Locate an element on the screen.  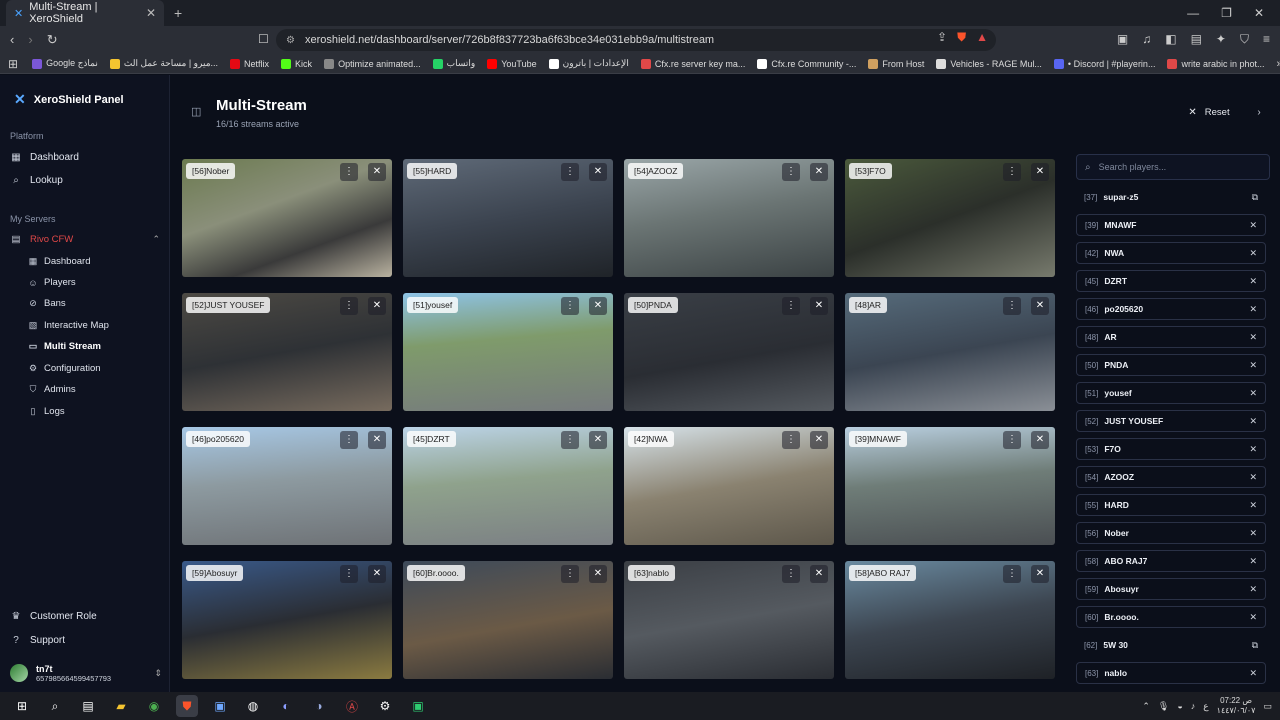
player-row: [45] DZRT ✕ is located at coordinates (1171, 281).